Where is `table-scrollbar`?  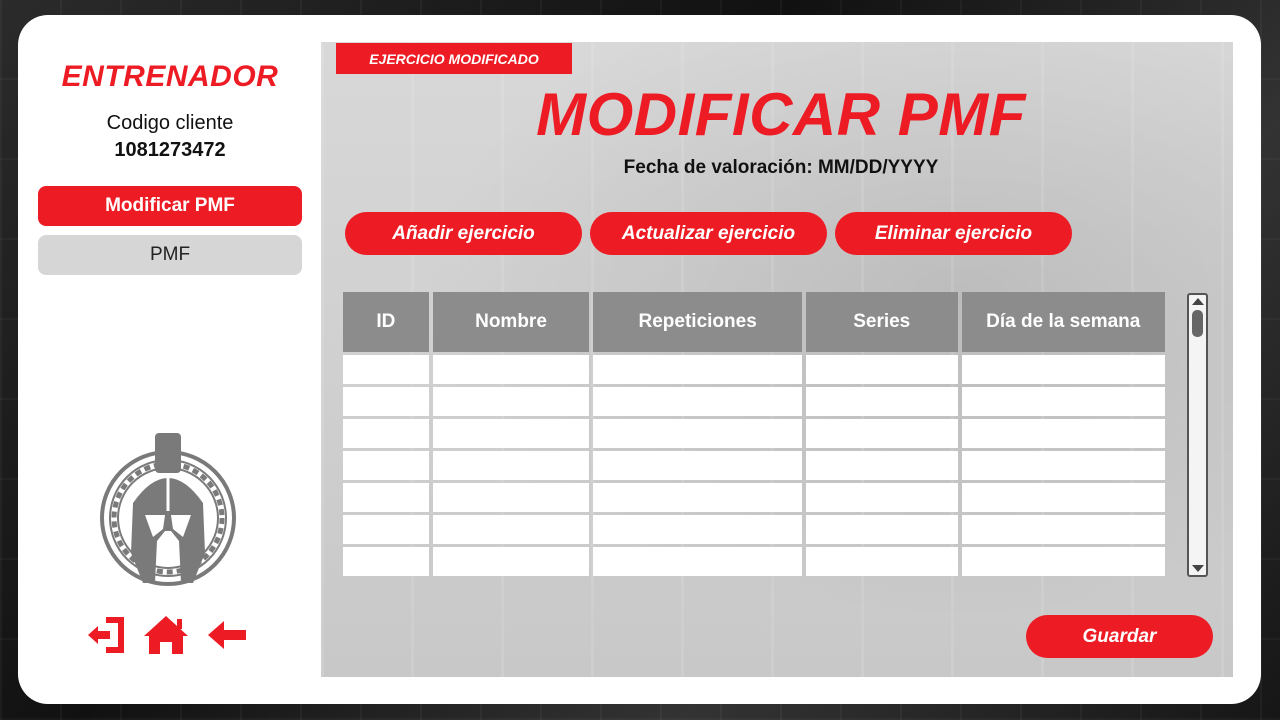 table-scrollbar is located at coordinates (1197, 435).